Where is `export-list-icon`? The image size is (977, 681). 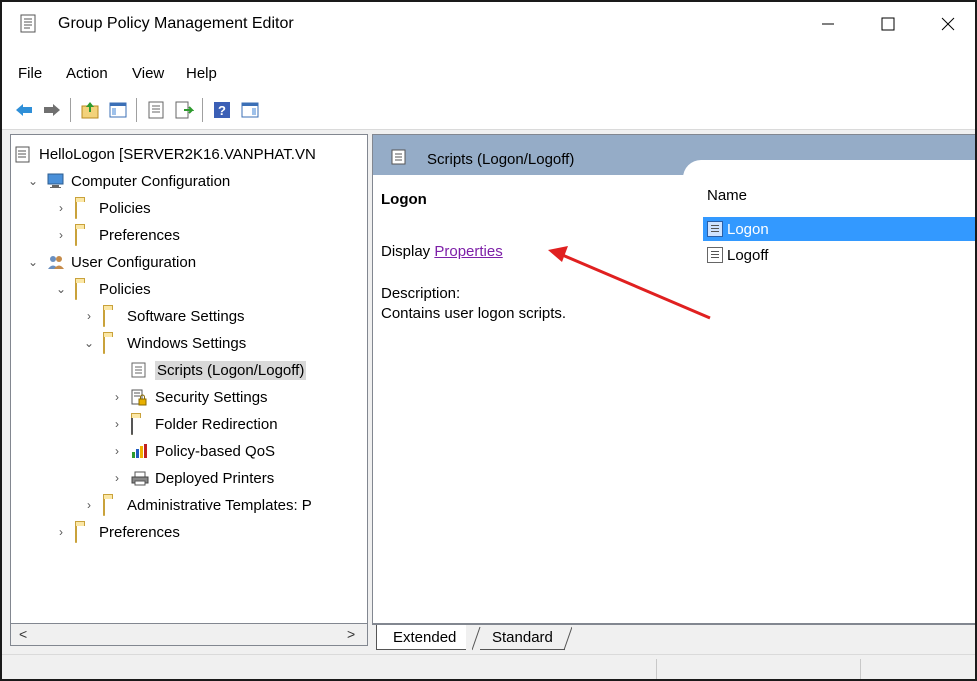 export-list-icon is located at coordinates (184, 110).